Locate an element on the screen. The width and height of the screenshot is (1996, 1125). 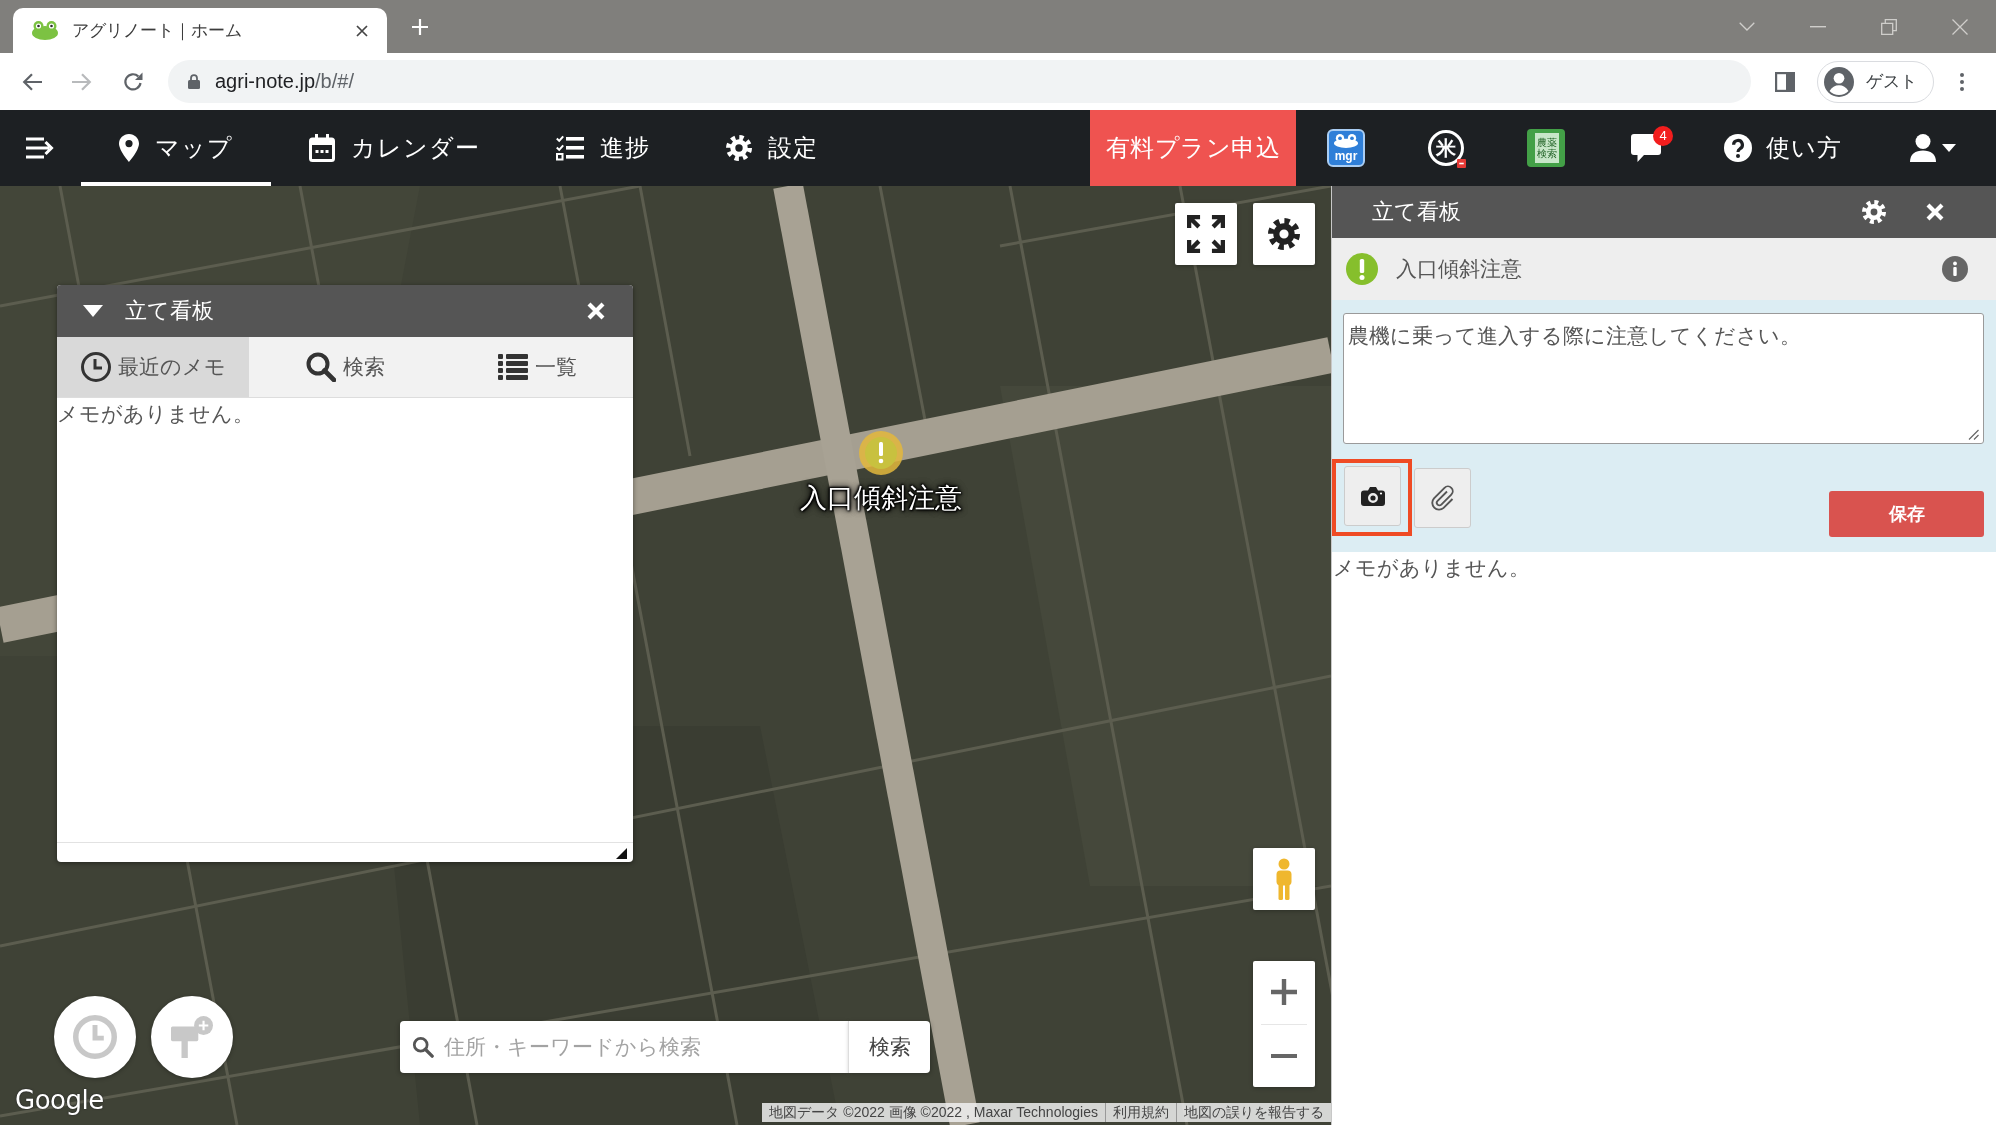
checklist-icon is located at coordinates (570, 148).